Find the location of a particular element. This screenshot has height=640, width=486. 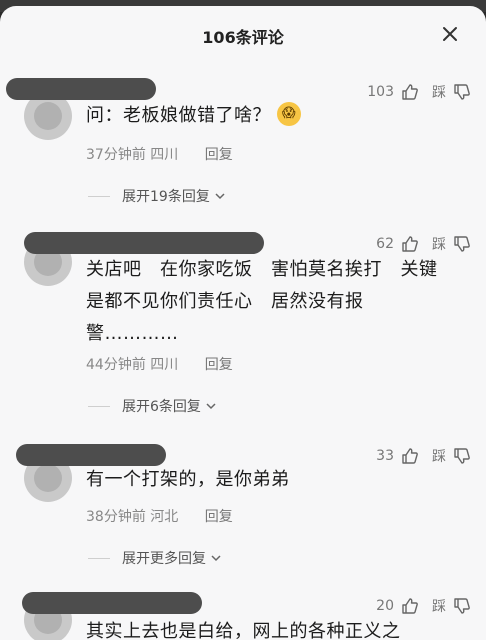

comments-count-title: 106条评论 is located at coordinates (243, 37).